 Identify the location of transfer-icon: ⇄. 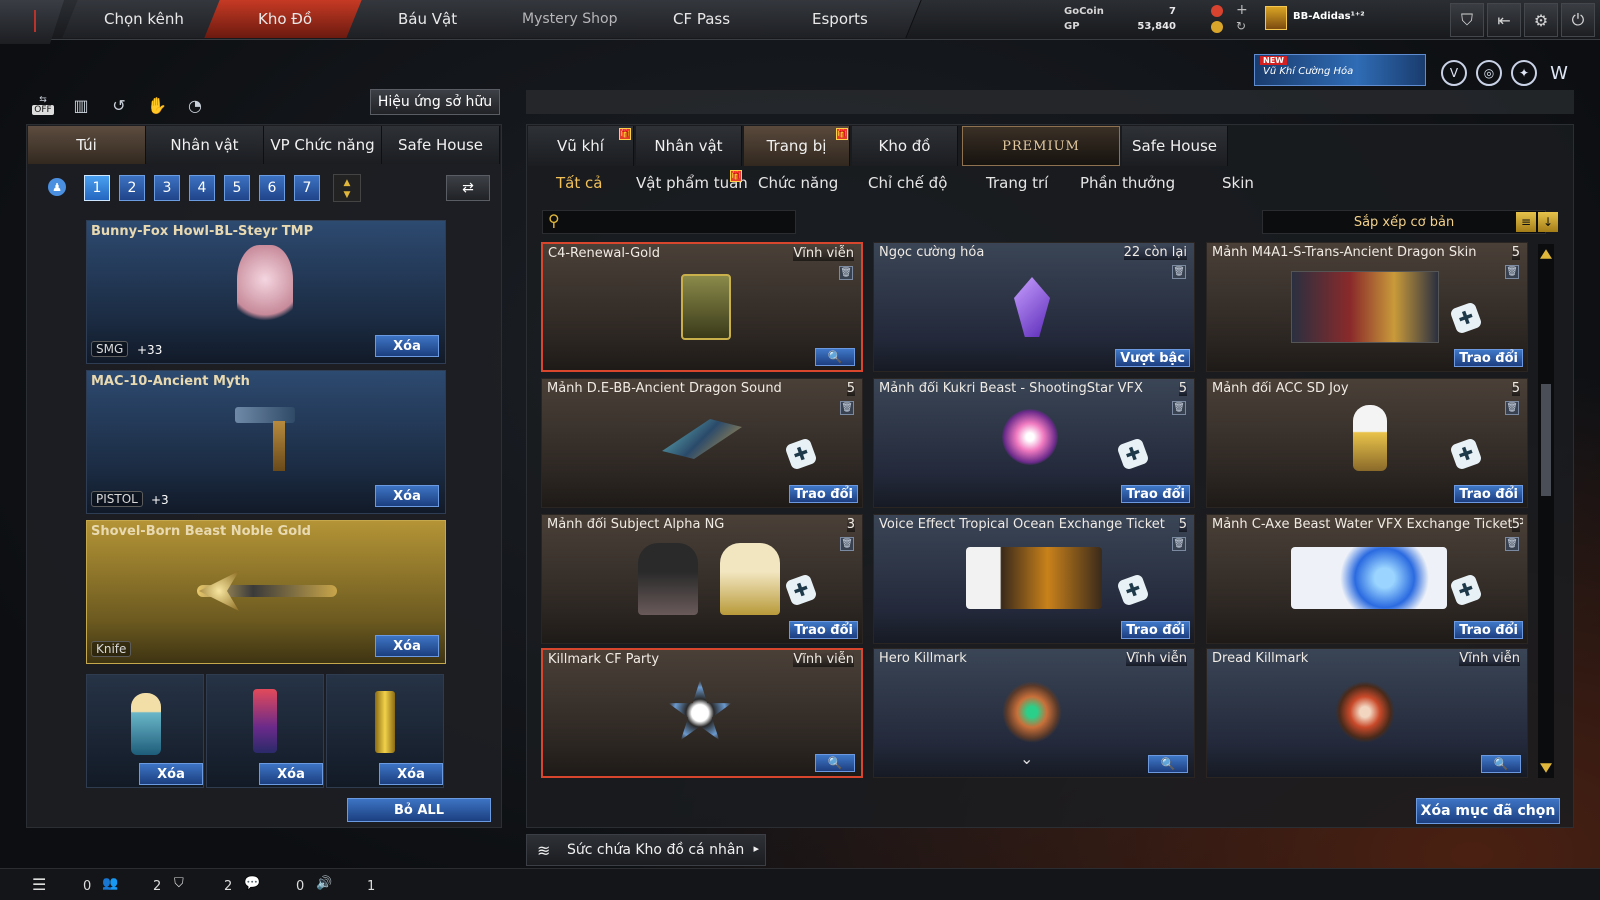
(468, 188).